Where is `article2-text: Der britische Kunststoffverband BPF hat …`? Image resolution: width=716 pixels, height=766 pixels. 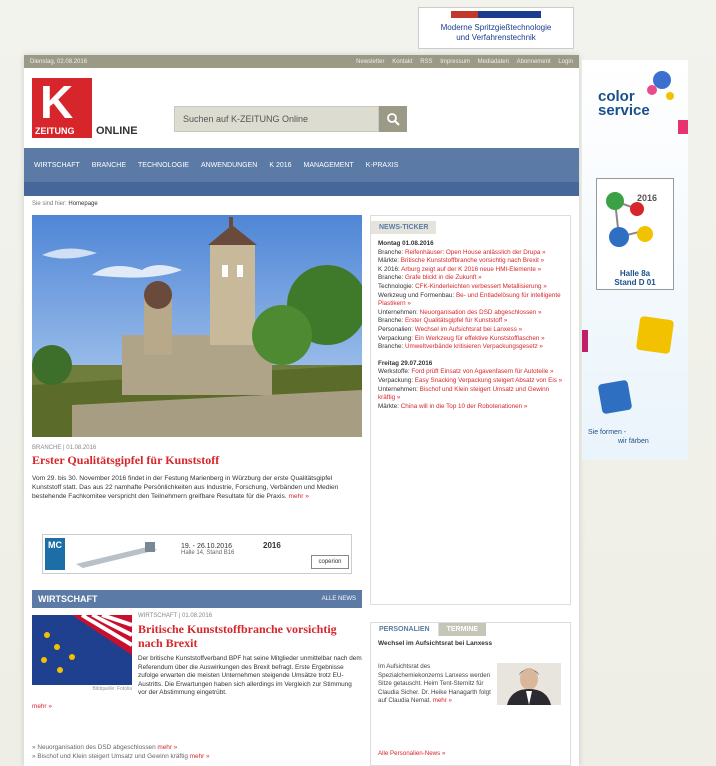 article2-text: Der britische Kunststoffverband BPF hat … is located at coordinates (250, 676).